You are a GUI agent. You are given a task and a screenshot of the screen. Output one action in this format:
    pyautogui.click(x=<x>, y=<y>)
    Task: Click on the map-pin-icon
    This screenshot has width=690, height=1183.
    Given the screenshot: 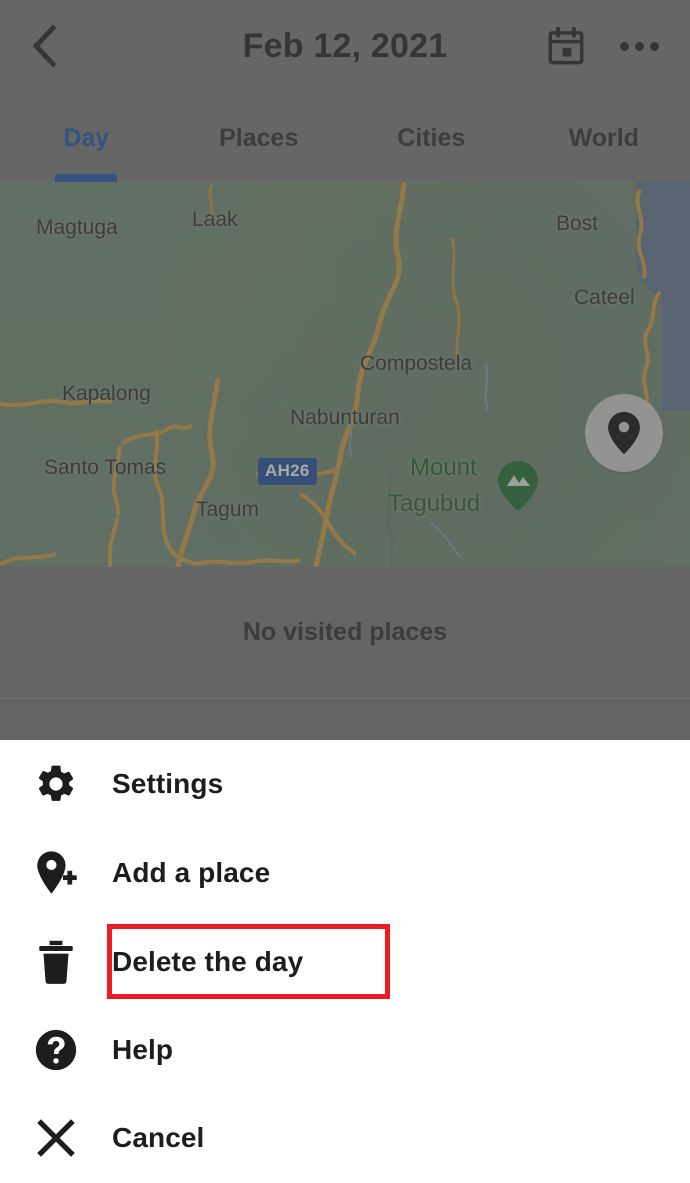 What is the action you would take?
    pyautogui.click(x=624, y=433)
    